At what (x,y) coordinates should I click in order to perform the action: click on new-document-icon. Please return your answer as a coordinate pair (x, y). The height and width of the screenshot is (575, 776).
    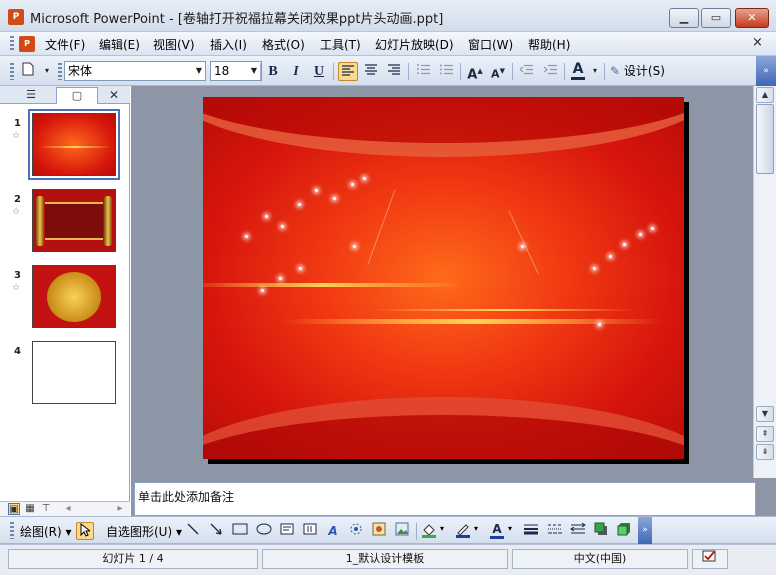
    Looking at the image, I should click on (28, 71).